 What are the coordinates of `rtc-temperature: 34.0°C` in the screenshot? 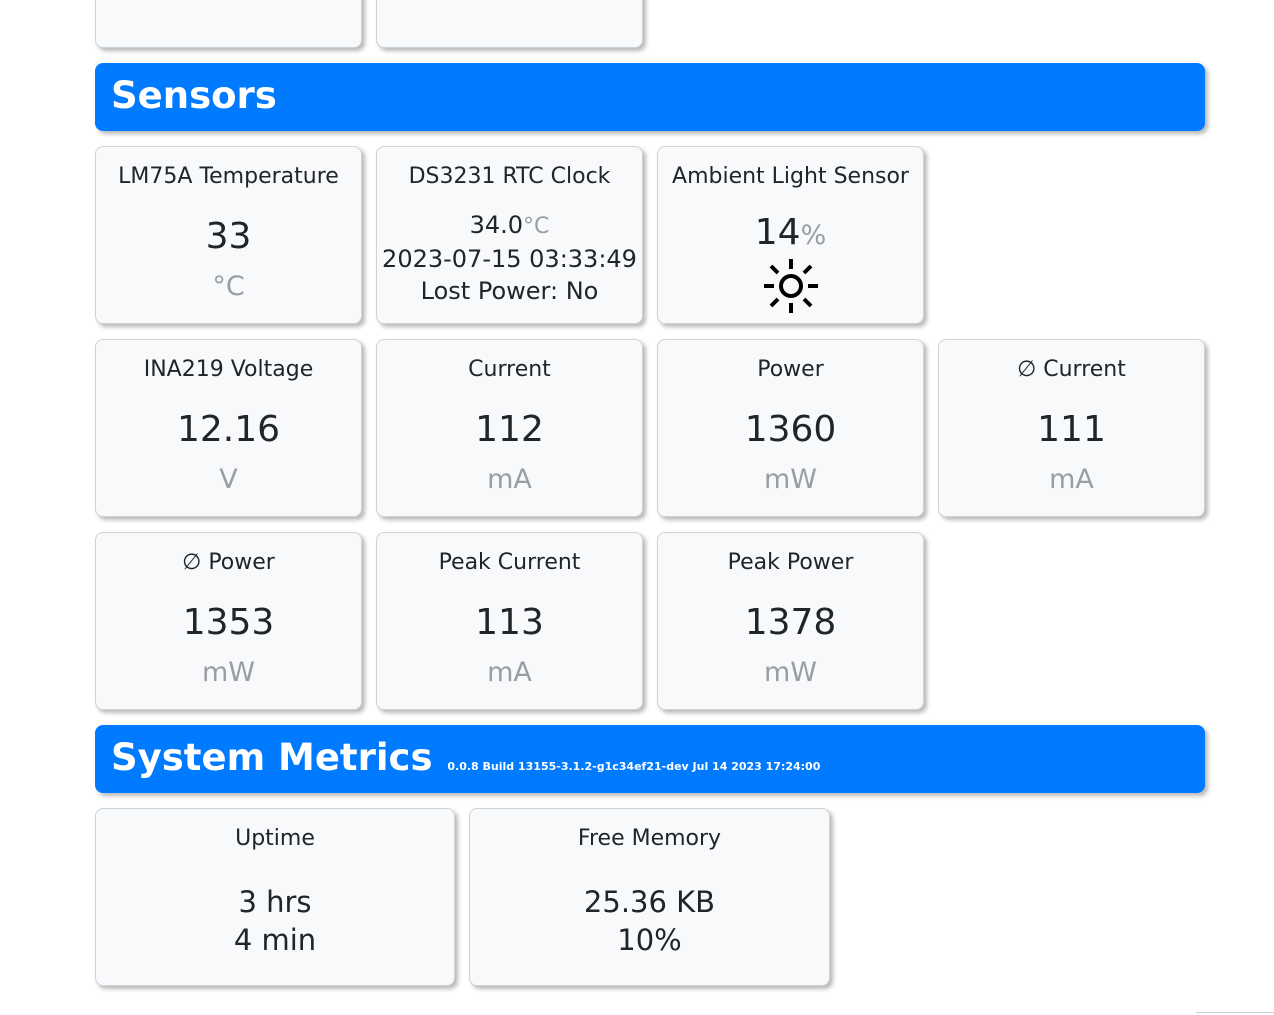 It's located at (509, 226).